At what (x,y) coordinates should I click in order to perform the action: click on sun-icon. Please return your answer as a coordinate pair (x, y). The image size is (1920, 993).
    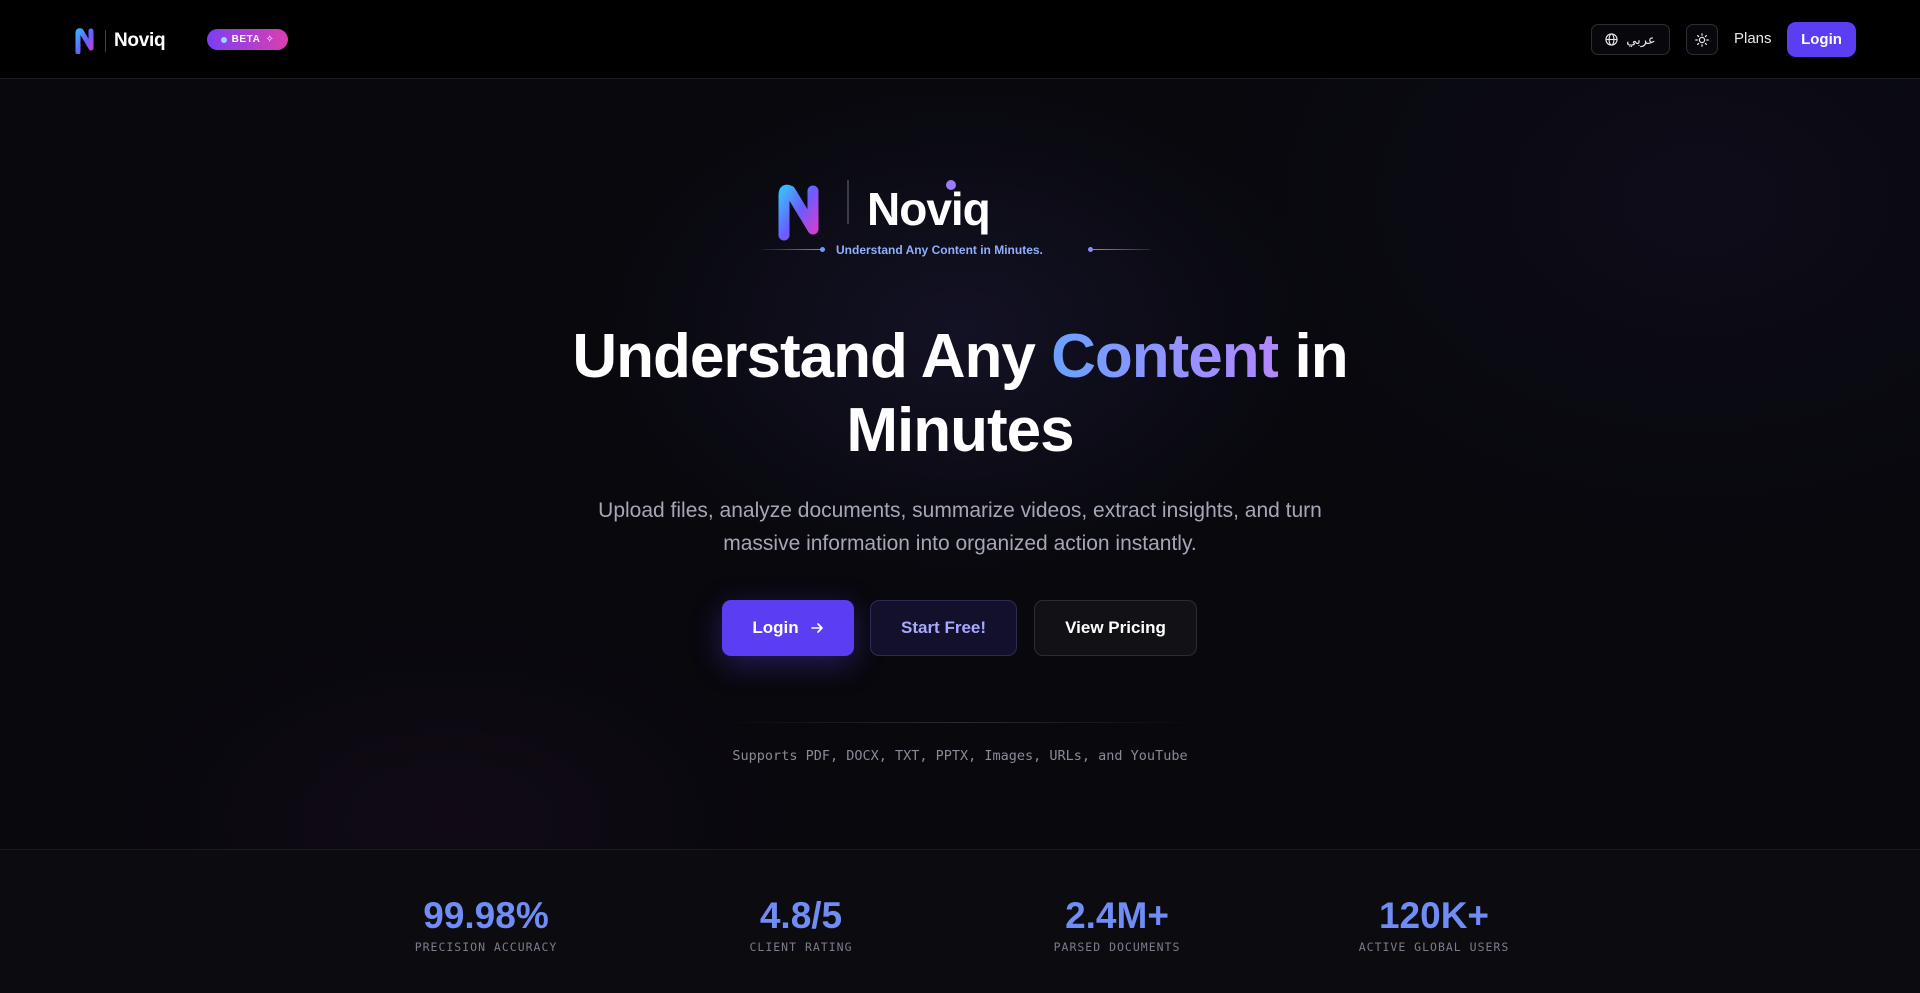
    Looking at the image, I should click on (1702, 39).